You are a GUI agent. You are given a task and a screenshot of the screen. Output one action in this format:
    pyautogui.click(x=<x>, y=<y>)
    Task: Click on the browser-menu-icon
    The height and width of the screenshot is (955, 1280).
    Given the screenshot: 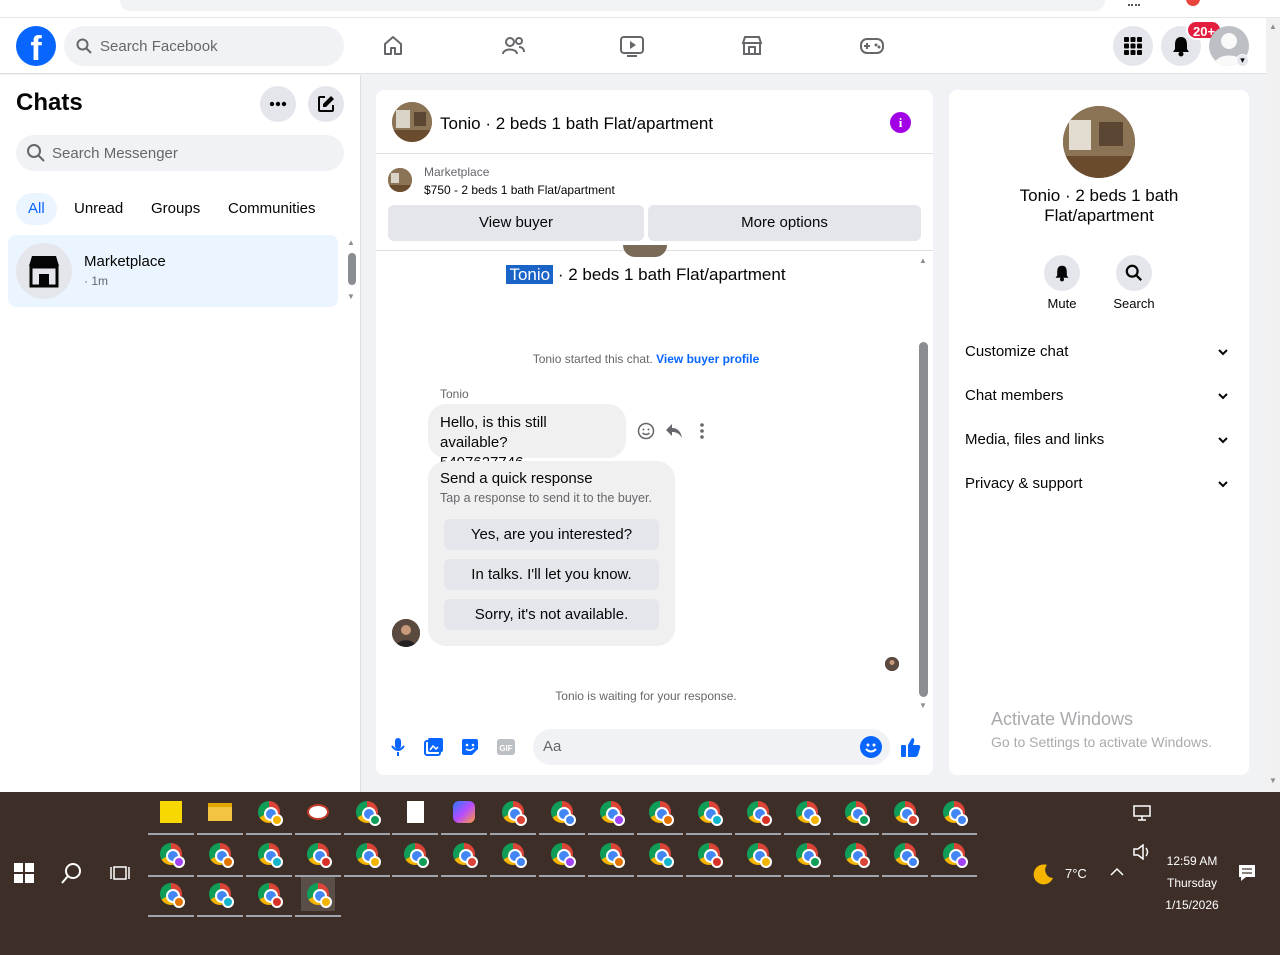 What is the action you would take?
    pyautogui.click(x=1134, y=3)
    